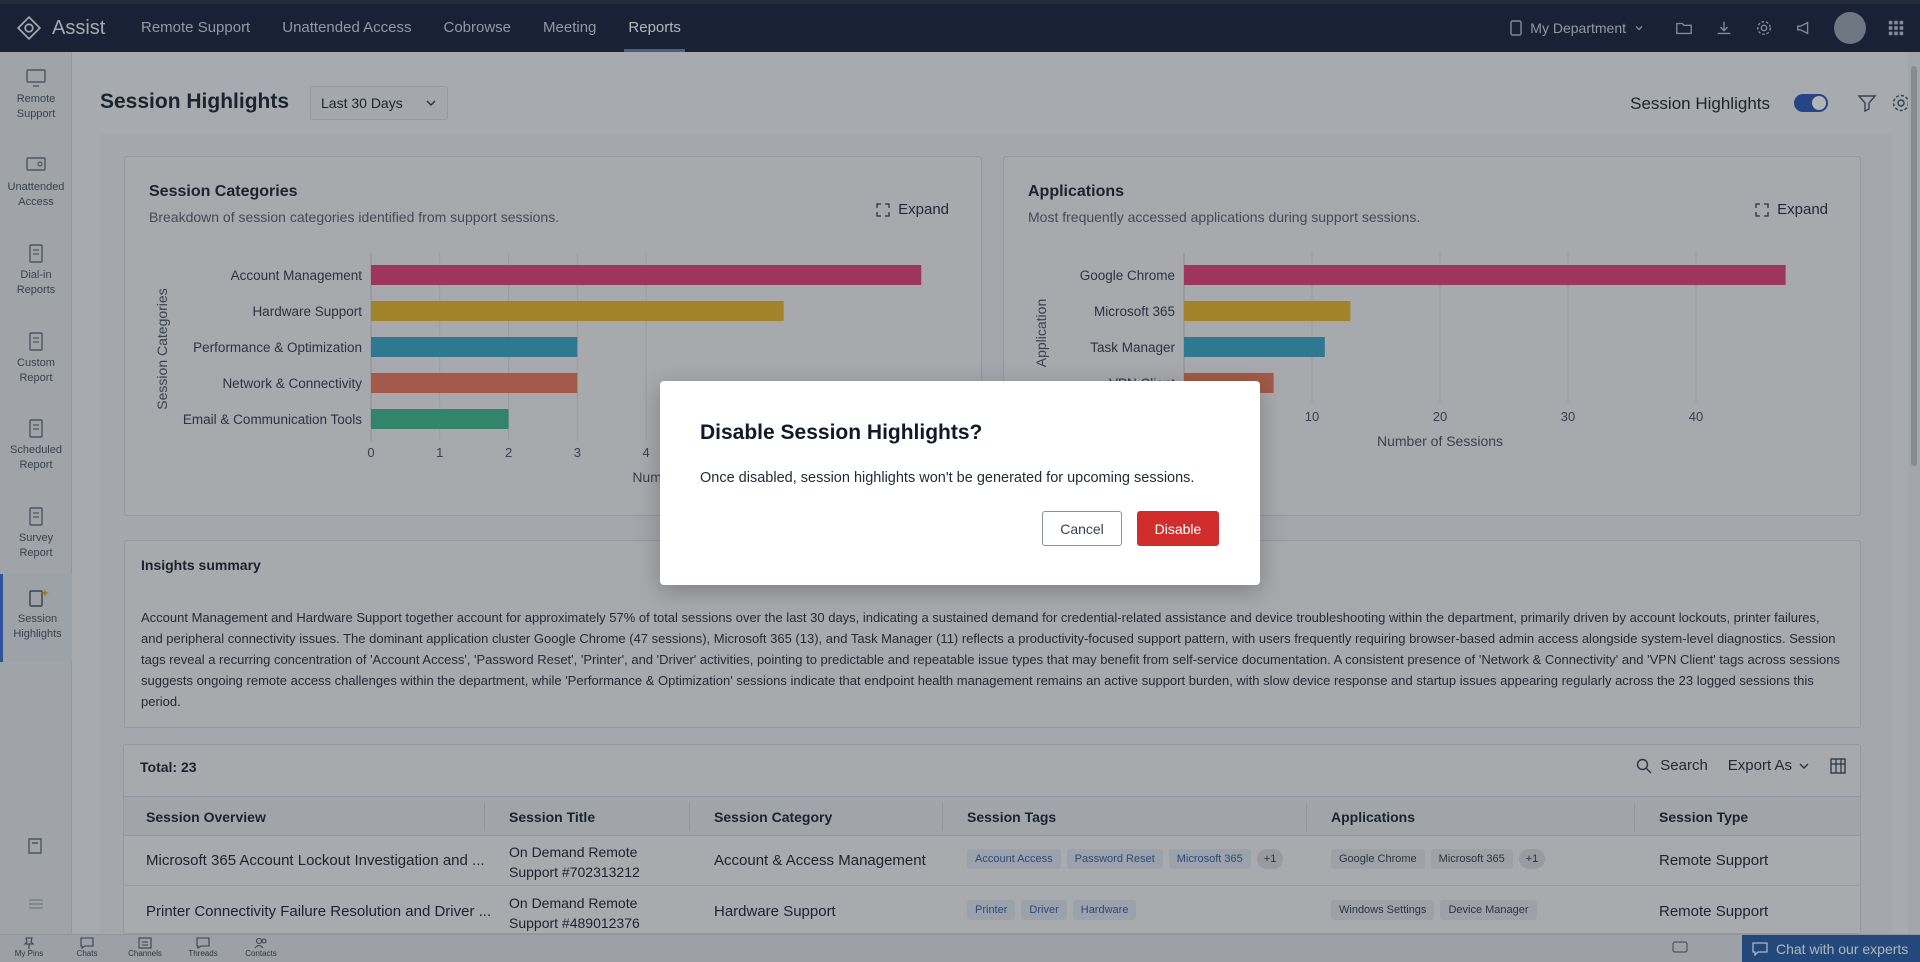 Image resolution: width=1920 pixels, height=962 pixels. Describe the element at coordinates (1178, 528) in the screenshot. I see `disable-button: Disable` at that location.